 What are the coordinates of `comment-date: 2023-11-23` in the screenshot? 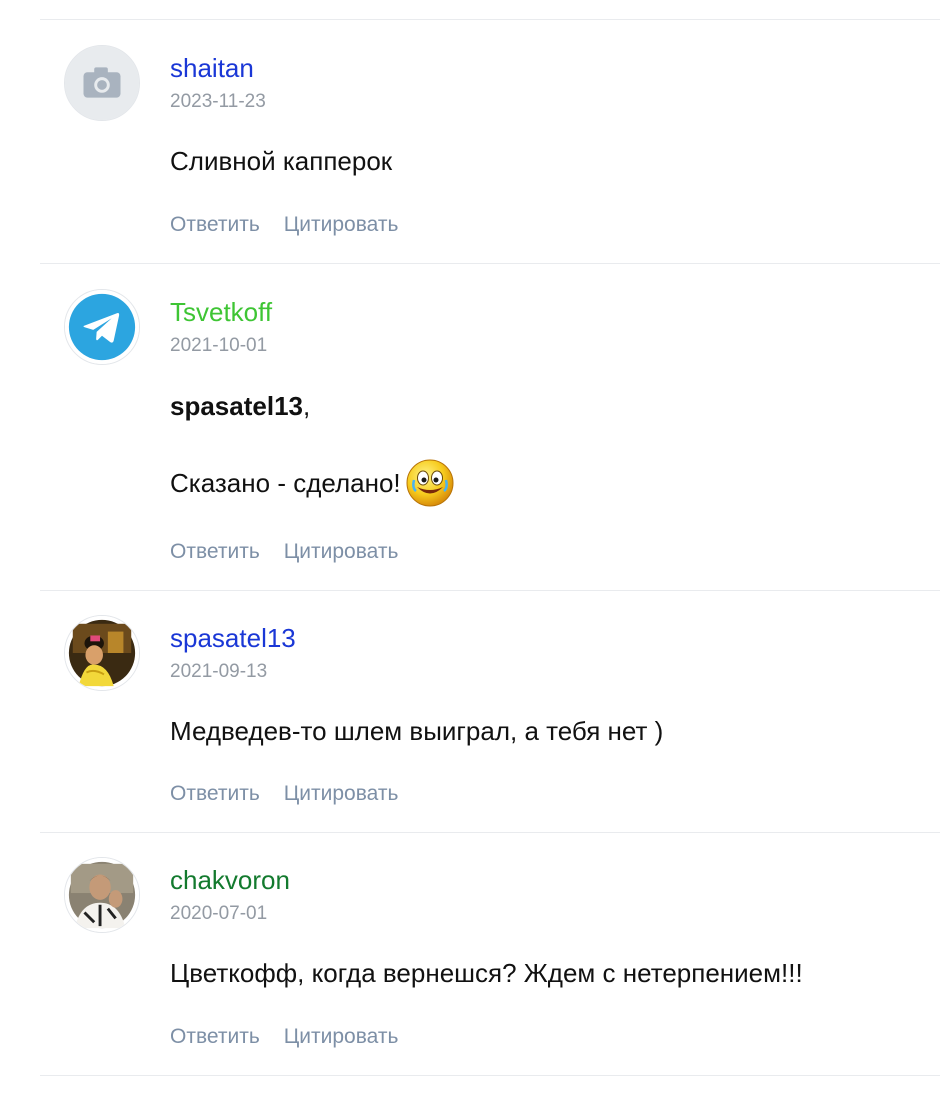 It's located at (218, 101).